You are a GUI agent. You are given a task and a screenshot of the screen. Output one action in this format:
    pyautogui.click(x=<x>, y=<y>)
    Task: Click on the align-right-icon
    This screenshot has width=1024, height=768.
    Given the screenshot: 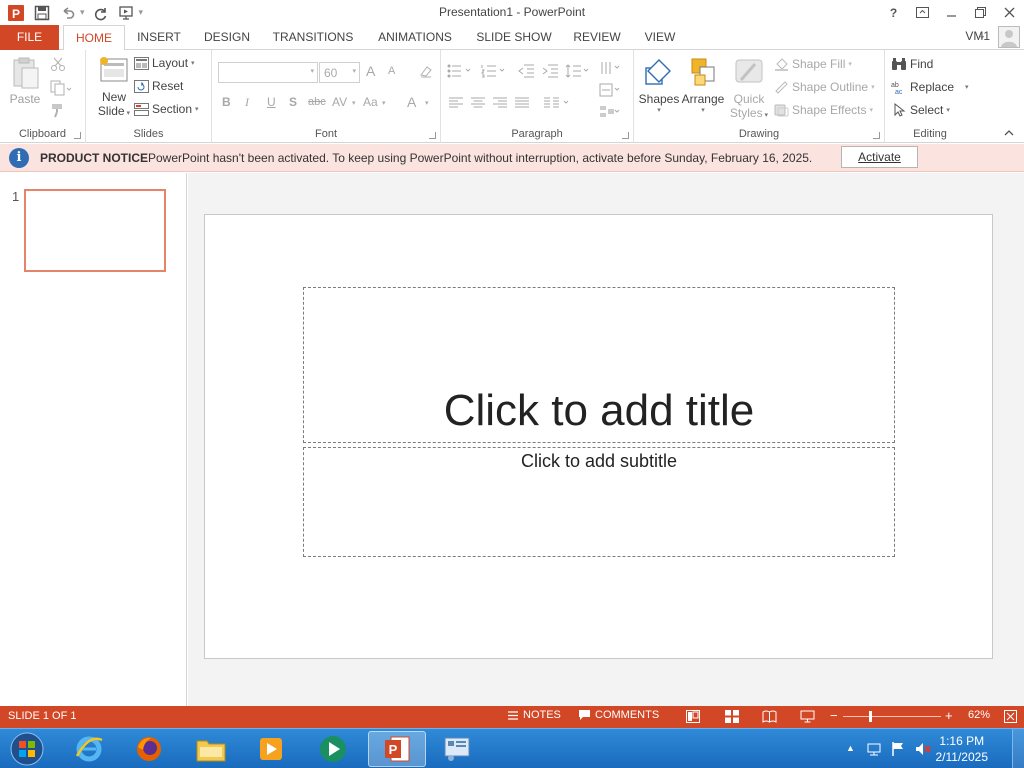 What is the action you would take?
    pyautogui.click(x=500, y=103)
    